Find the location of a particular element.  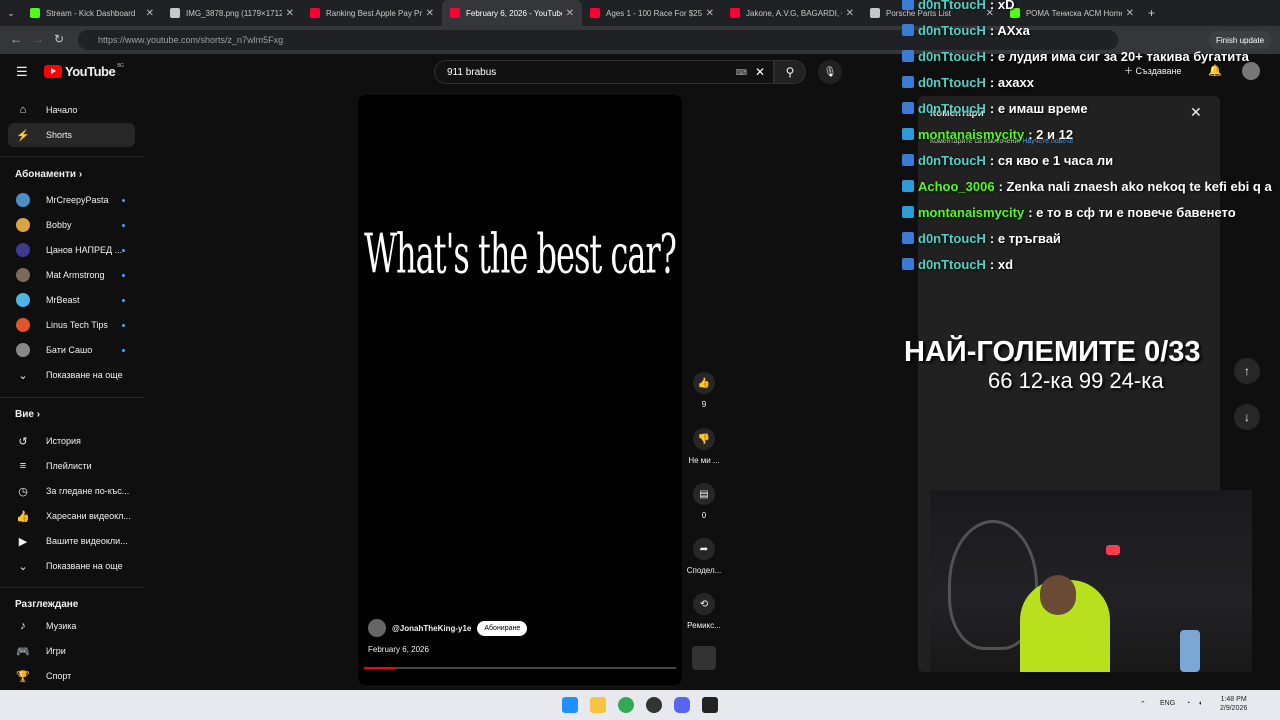

sidebar-item-you: ↺ История is located at coordinates (71, 441).